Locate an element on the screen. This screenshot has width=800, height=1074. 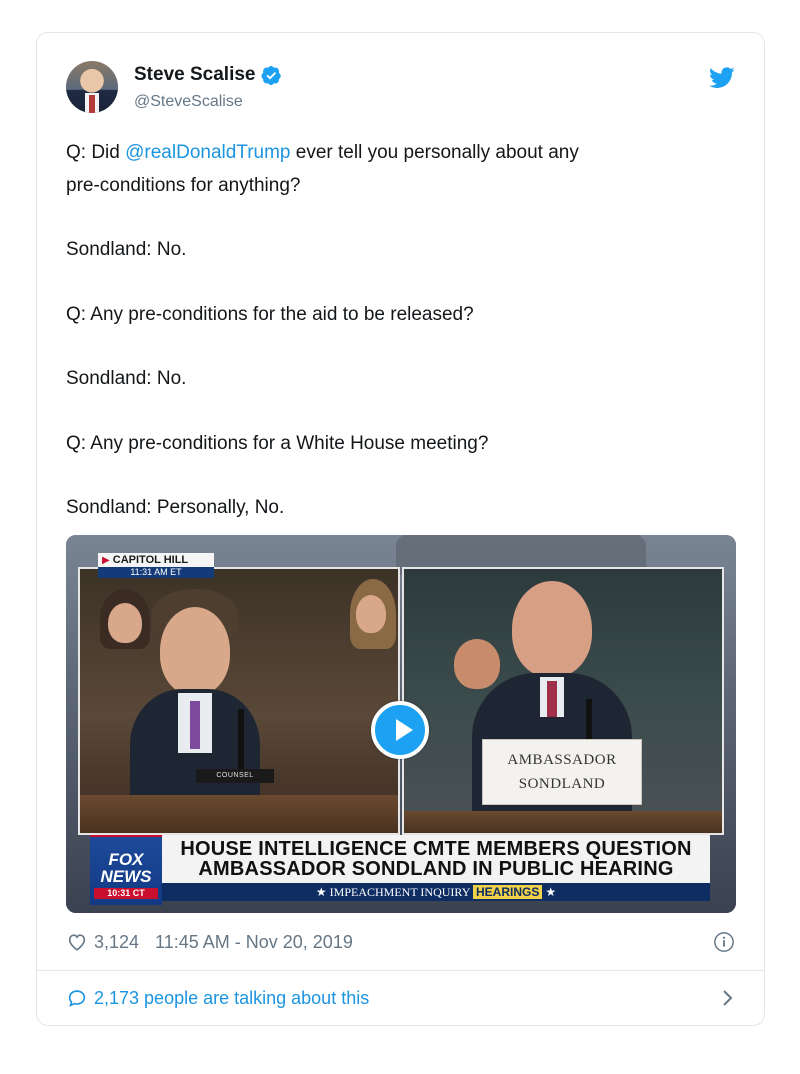
timestamp: 11:45 AM - Nov 20, 2019 is located at coordinates (254, 942).